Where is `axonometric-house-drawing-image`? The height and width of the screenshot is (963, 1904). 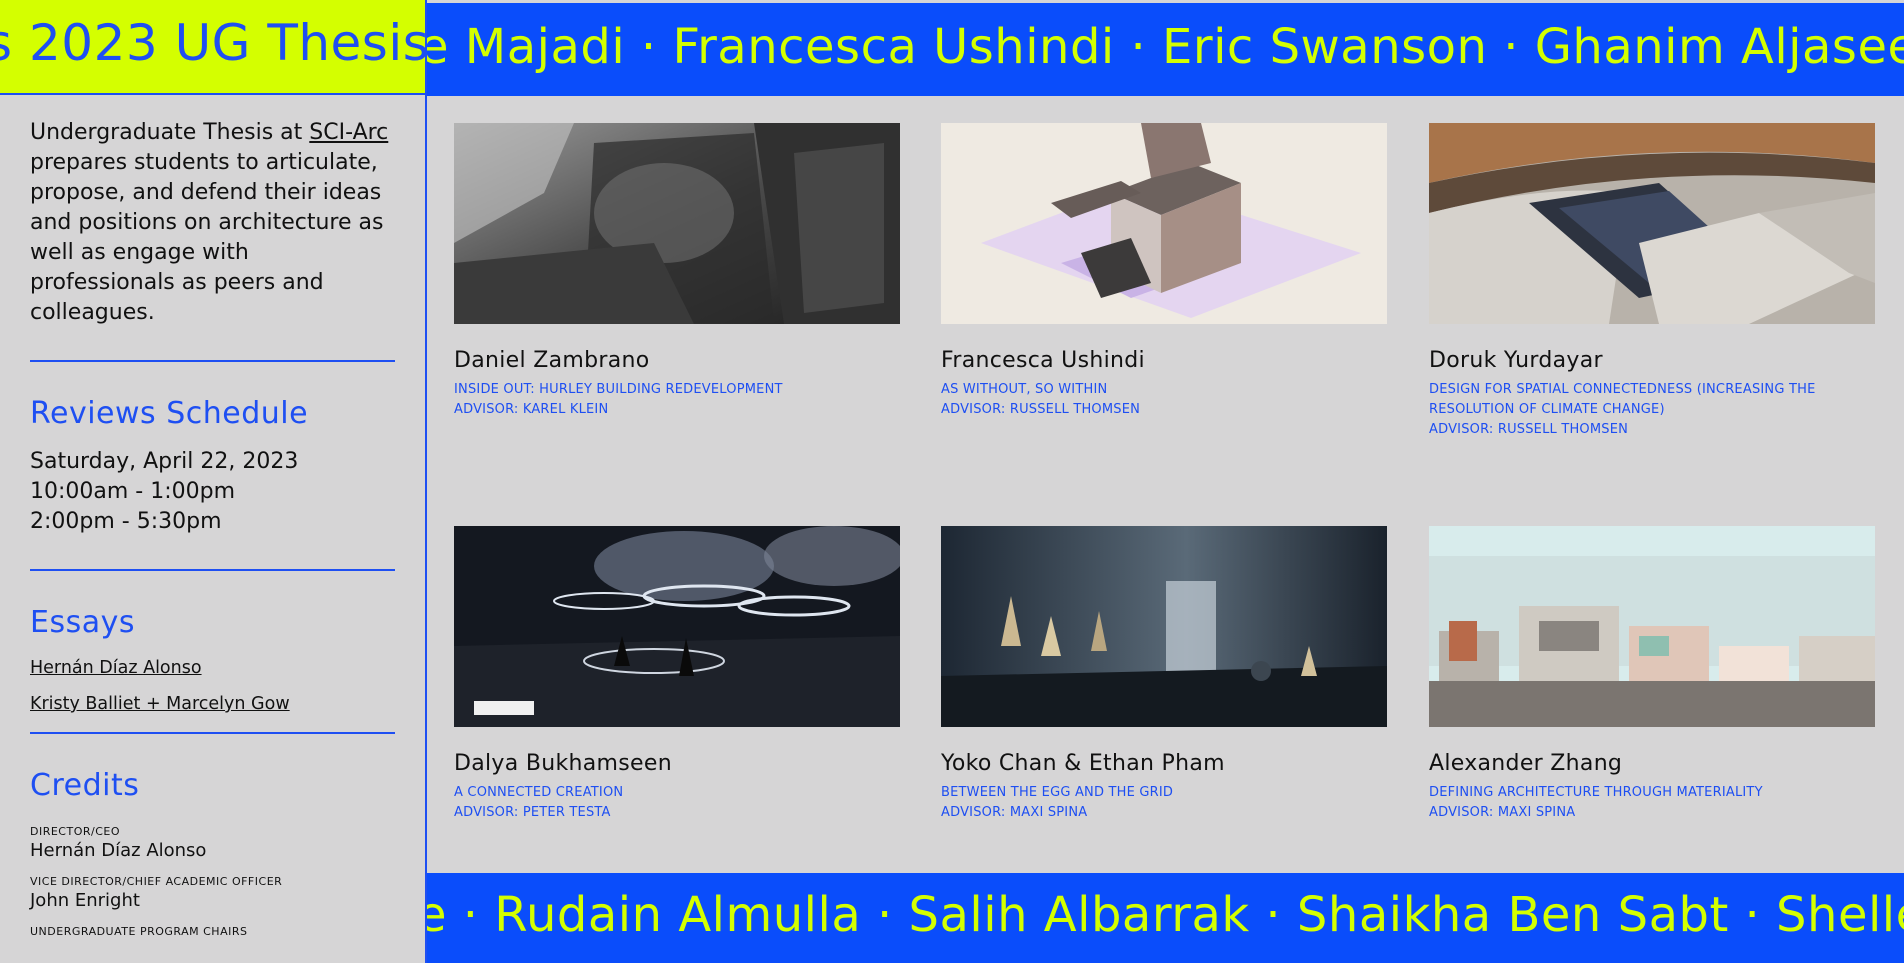
axonometric-house-drawing-image is located at coordinates (1164, 223).